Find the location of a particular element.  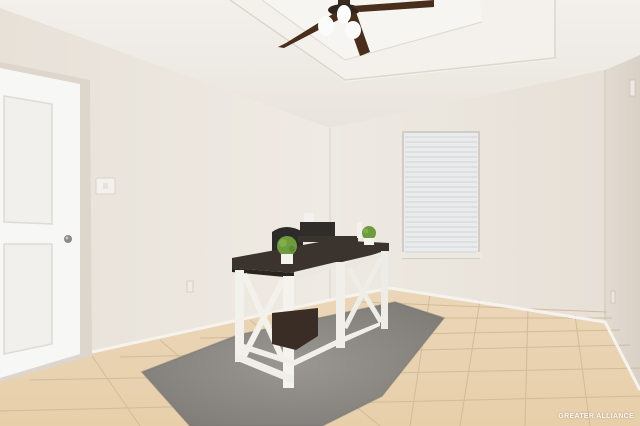

door is located at coordinates (46, 222).